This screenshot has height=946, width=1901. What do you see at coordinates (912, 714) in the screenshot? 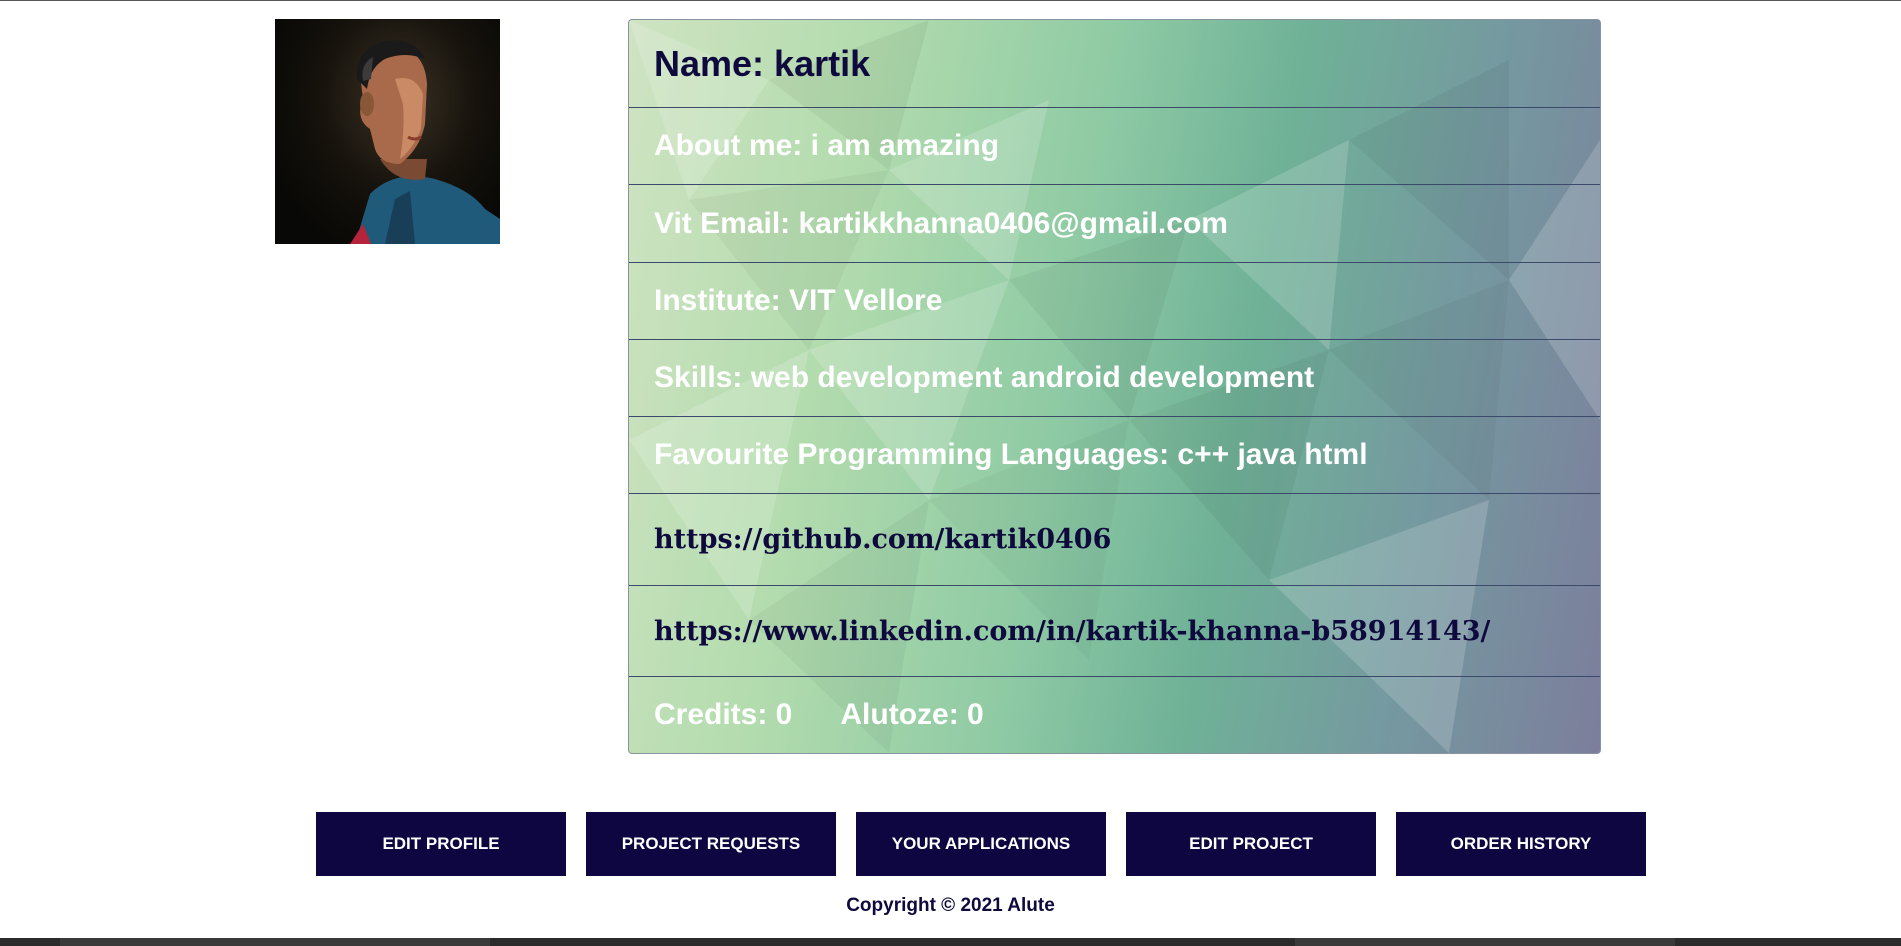
I see `alutoze-value: Alutoze: 0` at bounding box center [912, 714].